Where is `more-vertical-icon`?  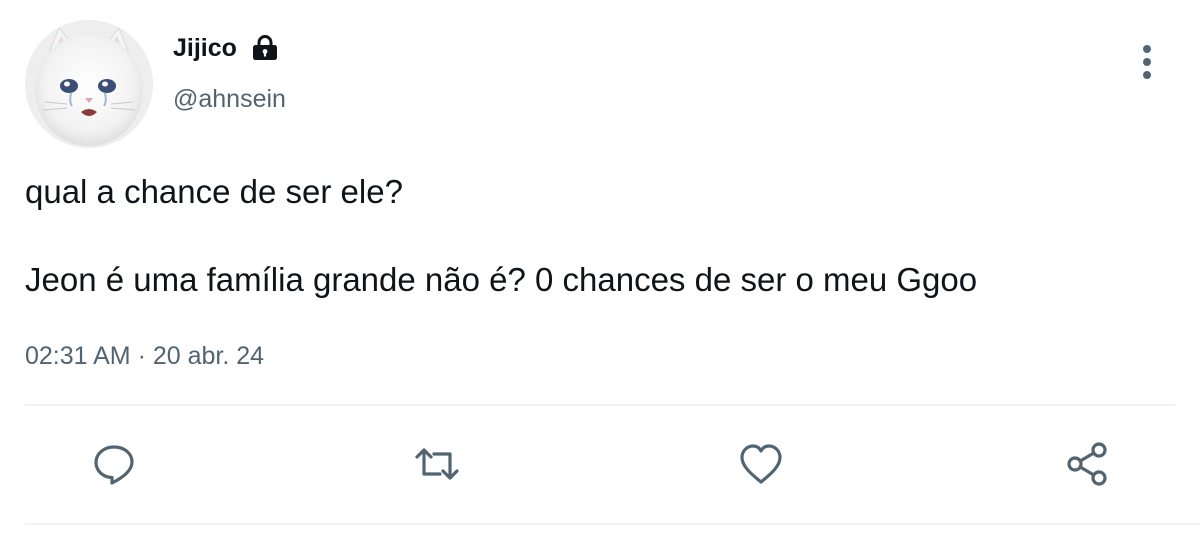 more-vertical-icon is located at coordinates (1147, 62).